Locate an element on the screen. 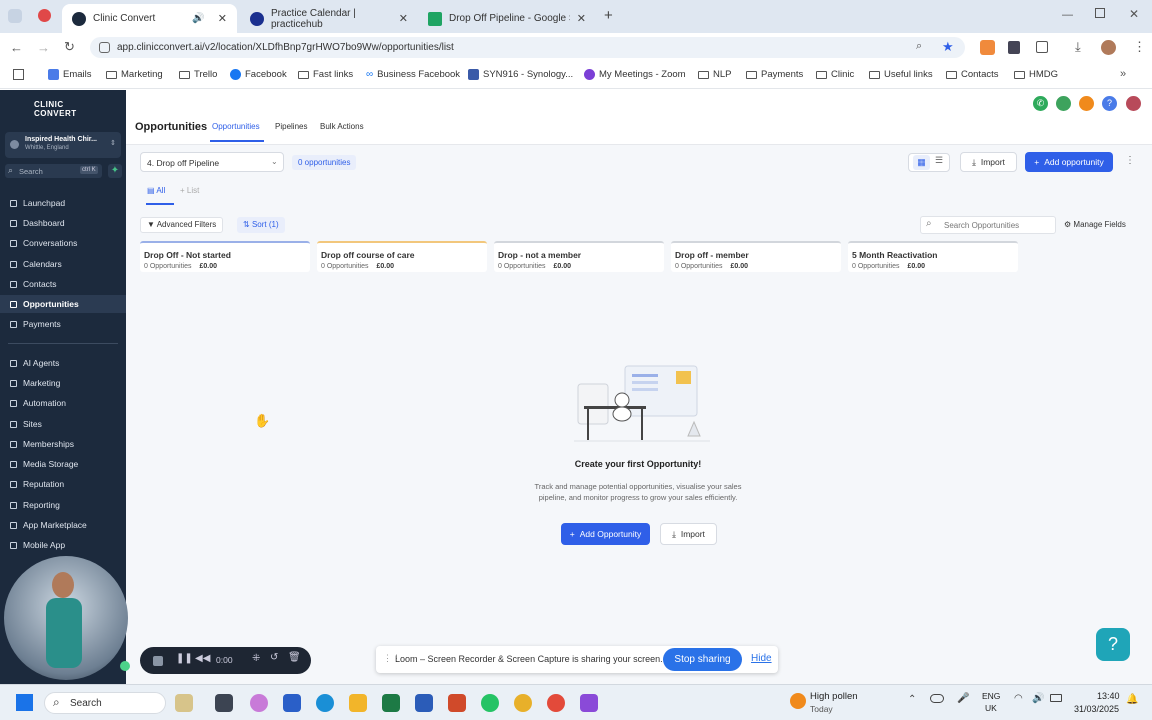  manage-fields-button: ⚙ Manage Fields is located at coordinates (1095, 224).